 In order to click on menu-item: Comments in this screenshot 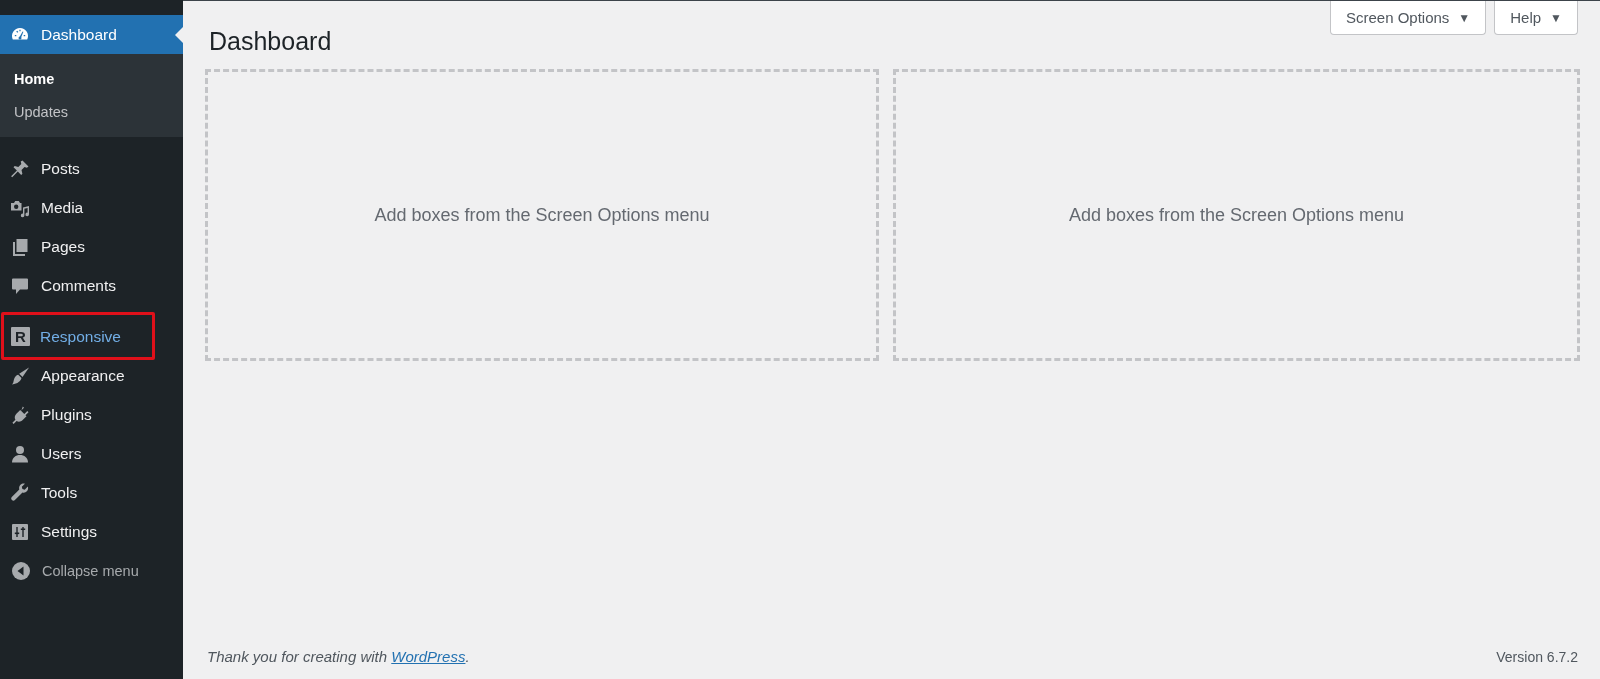, I will do `click(91, 285)`.